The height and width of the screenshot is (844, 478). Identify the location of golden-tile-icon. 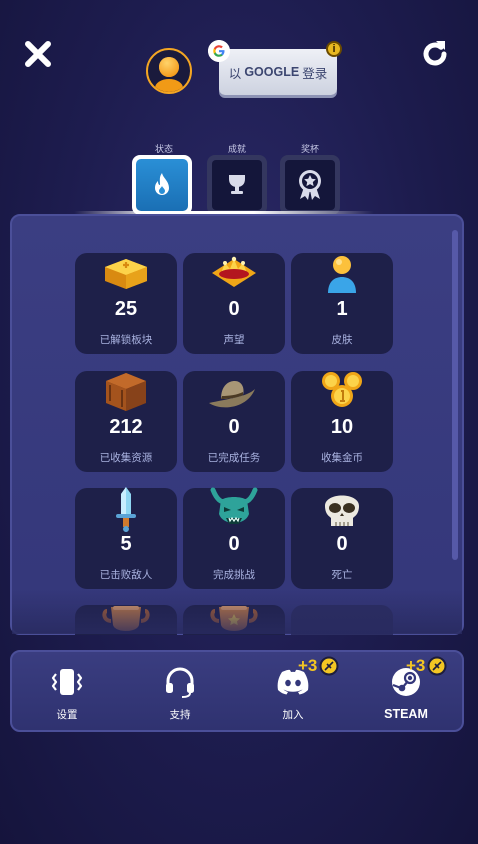
(126, 274).